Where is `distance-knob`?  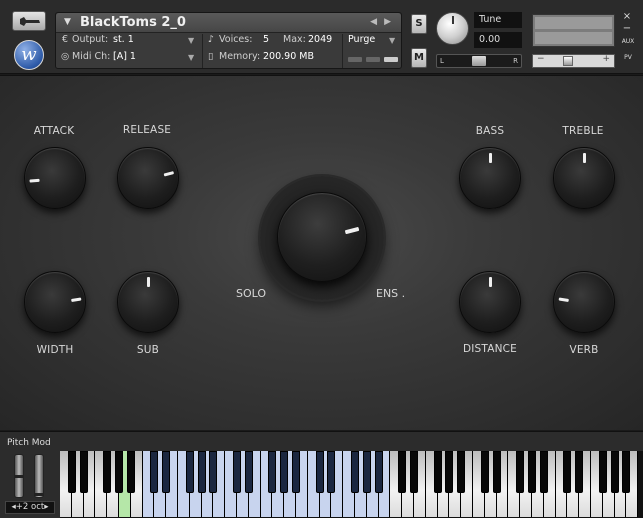
distance-knob is located at coordinates (490, 302).